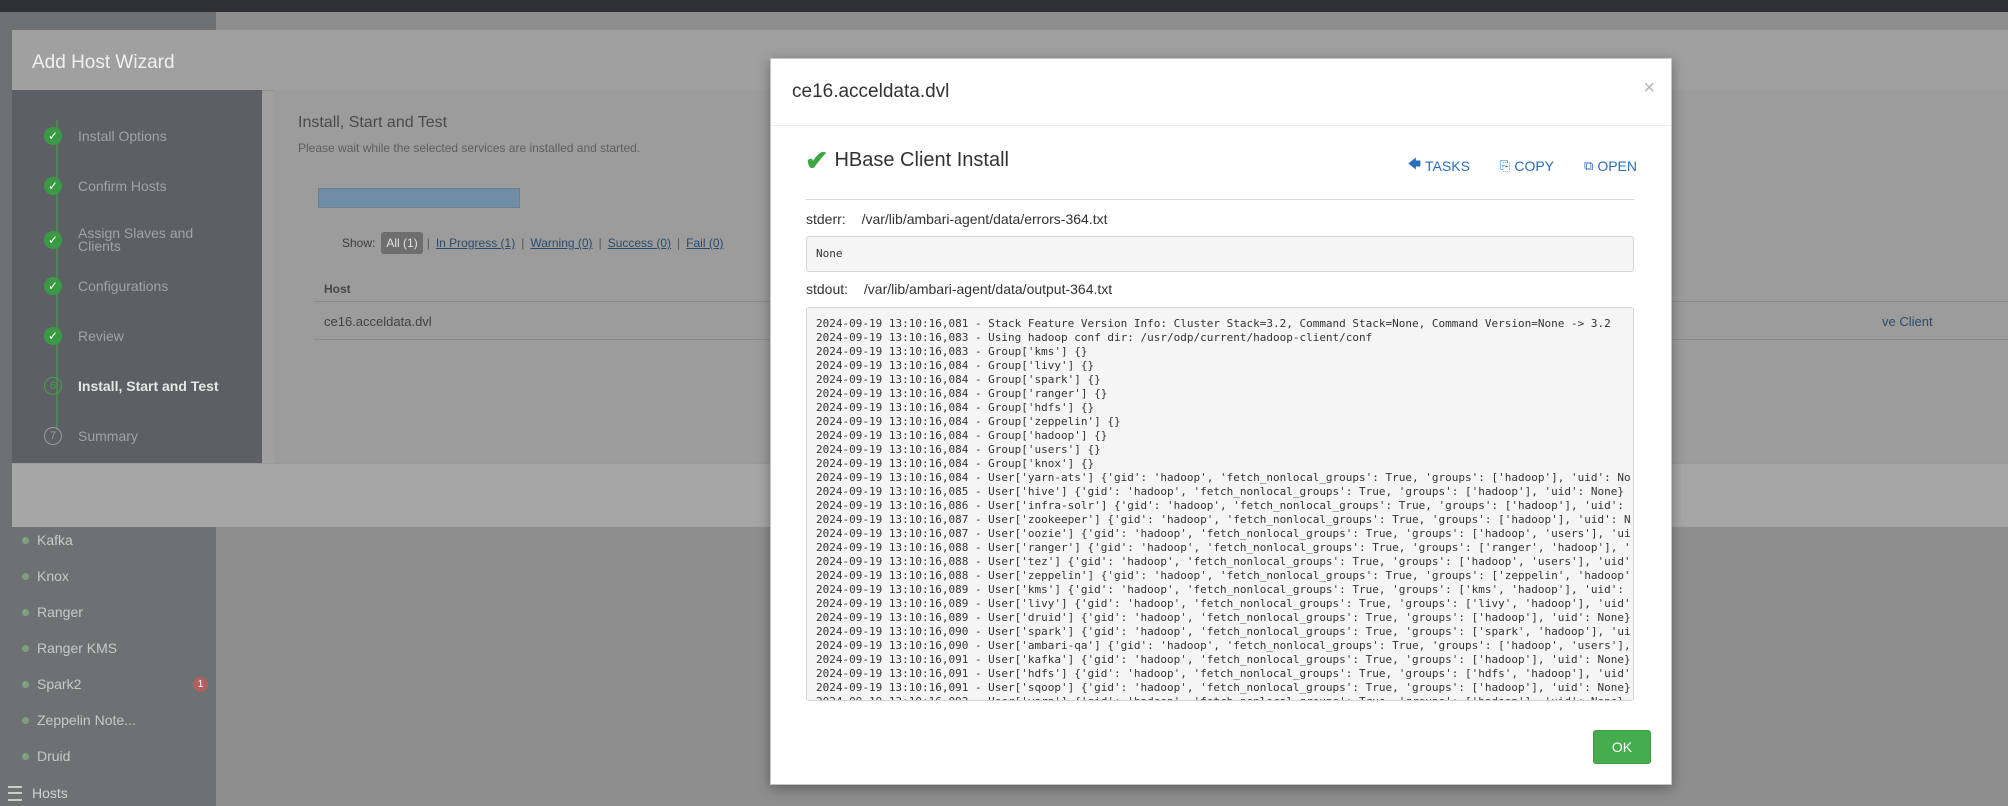 The height and width of the screenshot is (806, 2008). What do you see at coordinates (101, 335) in the screenshot?
I see `step-label: Review` at bounding box center [101, 335].